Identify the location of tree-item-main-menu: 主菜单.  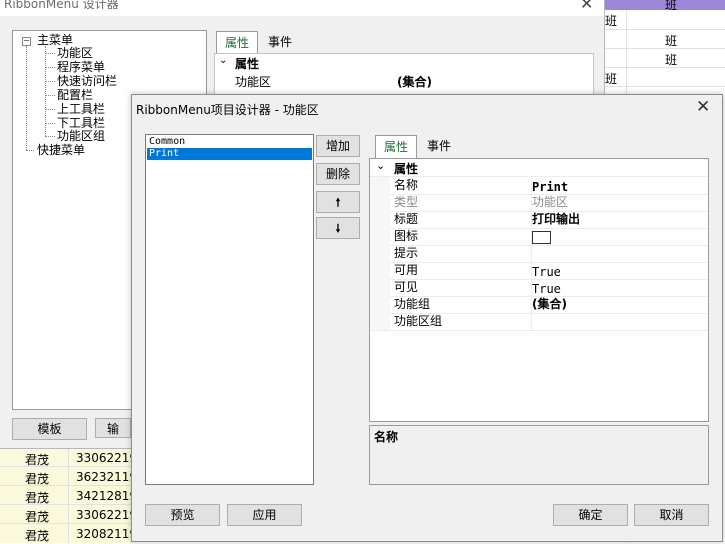
(55, 40).